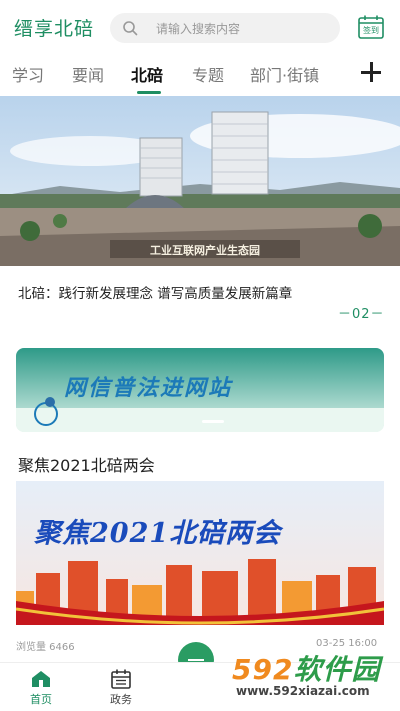 The image size is (400, 711). Describe the element at coordinates (361, 314) in the screenshot. I see `carousel-page-indicator: －02－` at that location.